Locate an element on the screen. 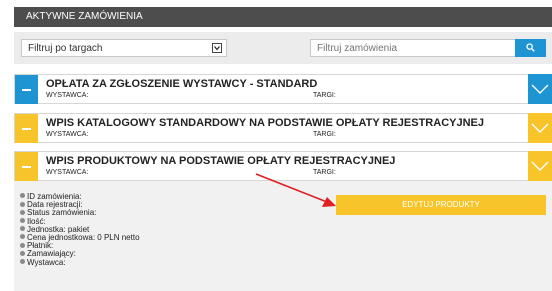 The width and height of the screenshot is (552, 291). search-button is located at coordinates (530, 48).